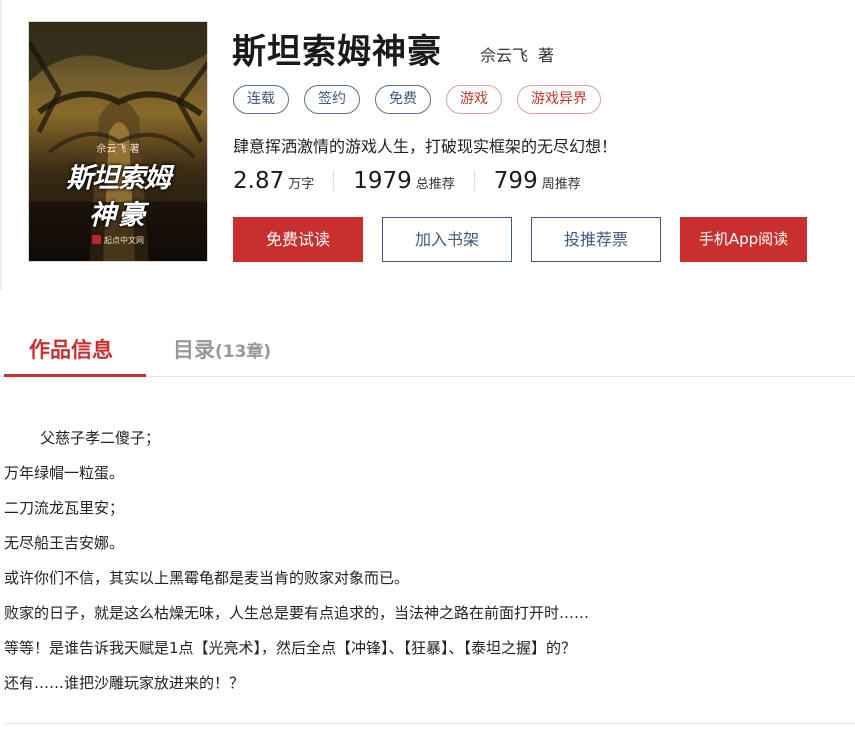 This screenshot has width=855, height=739. I want to click on active-tab-indicator, so click(75, 375).